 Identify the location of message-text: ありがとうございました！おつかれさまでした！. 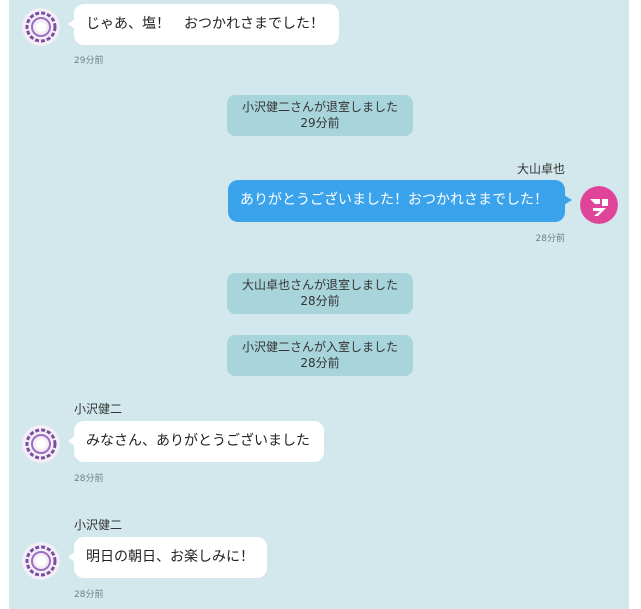
(394, 200).